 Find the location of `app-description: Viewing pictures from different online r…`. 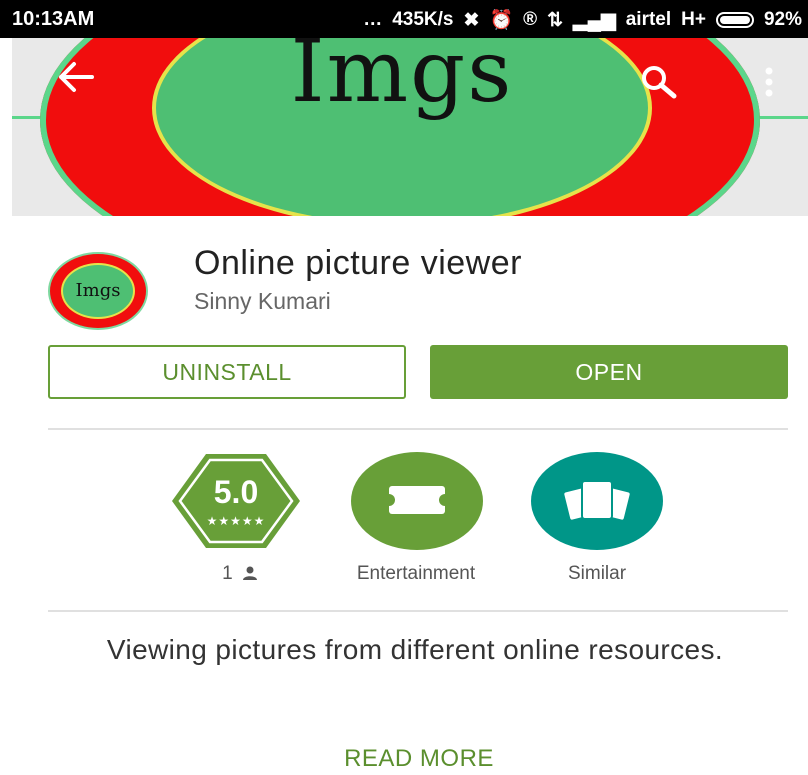

app-description: Viewing pictures from different online r… is located at coordinates (415, 649).